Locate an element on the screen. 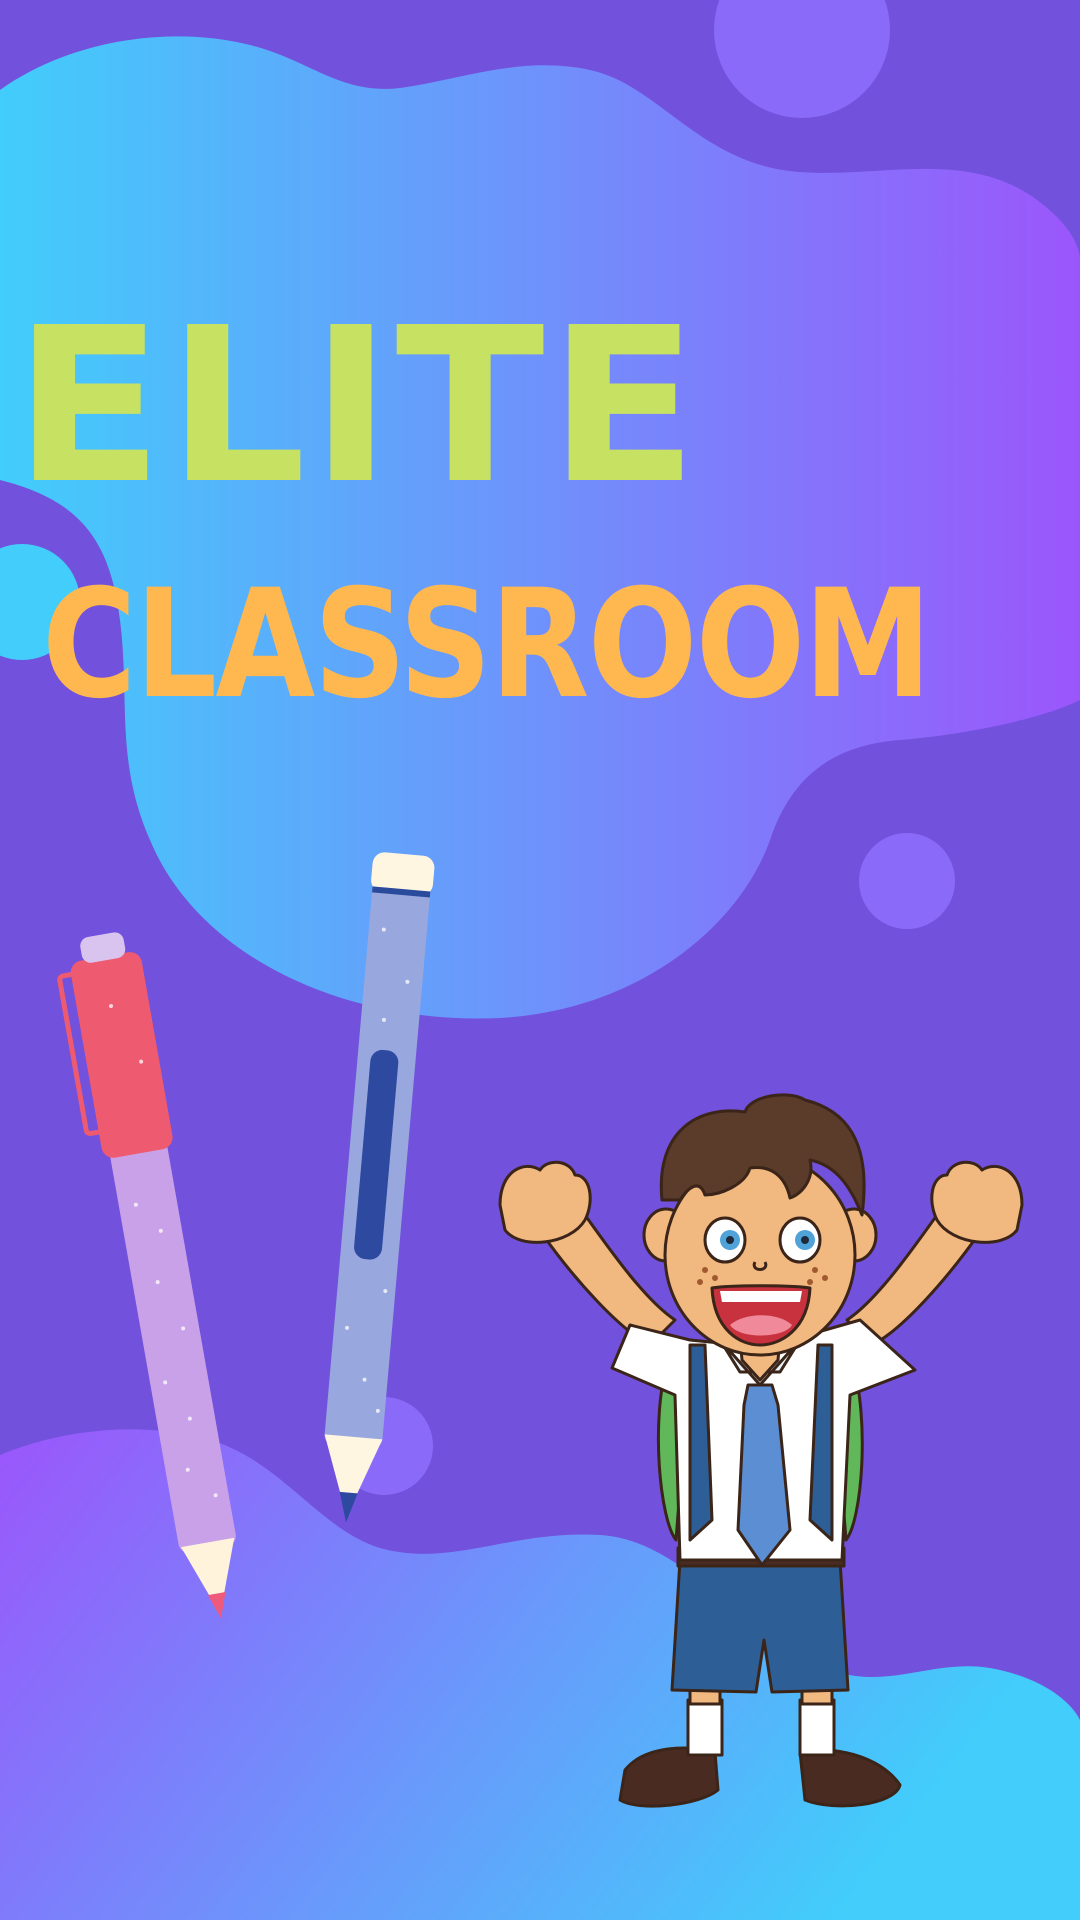  title-elite: ELITE is located at coordinates (358, 406).